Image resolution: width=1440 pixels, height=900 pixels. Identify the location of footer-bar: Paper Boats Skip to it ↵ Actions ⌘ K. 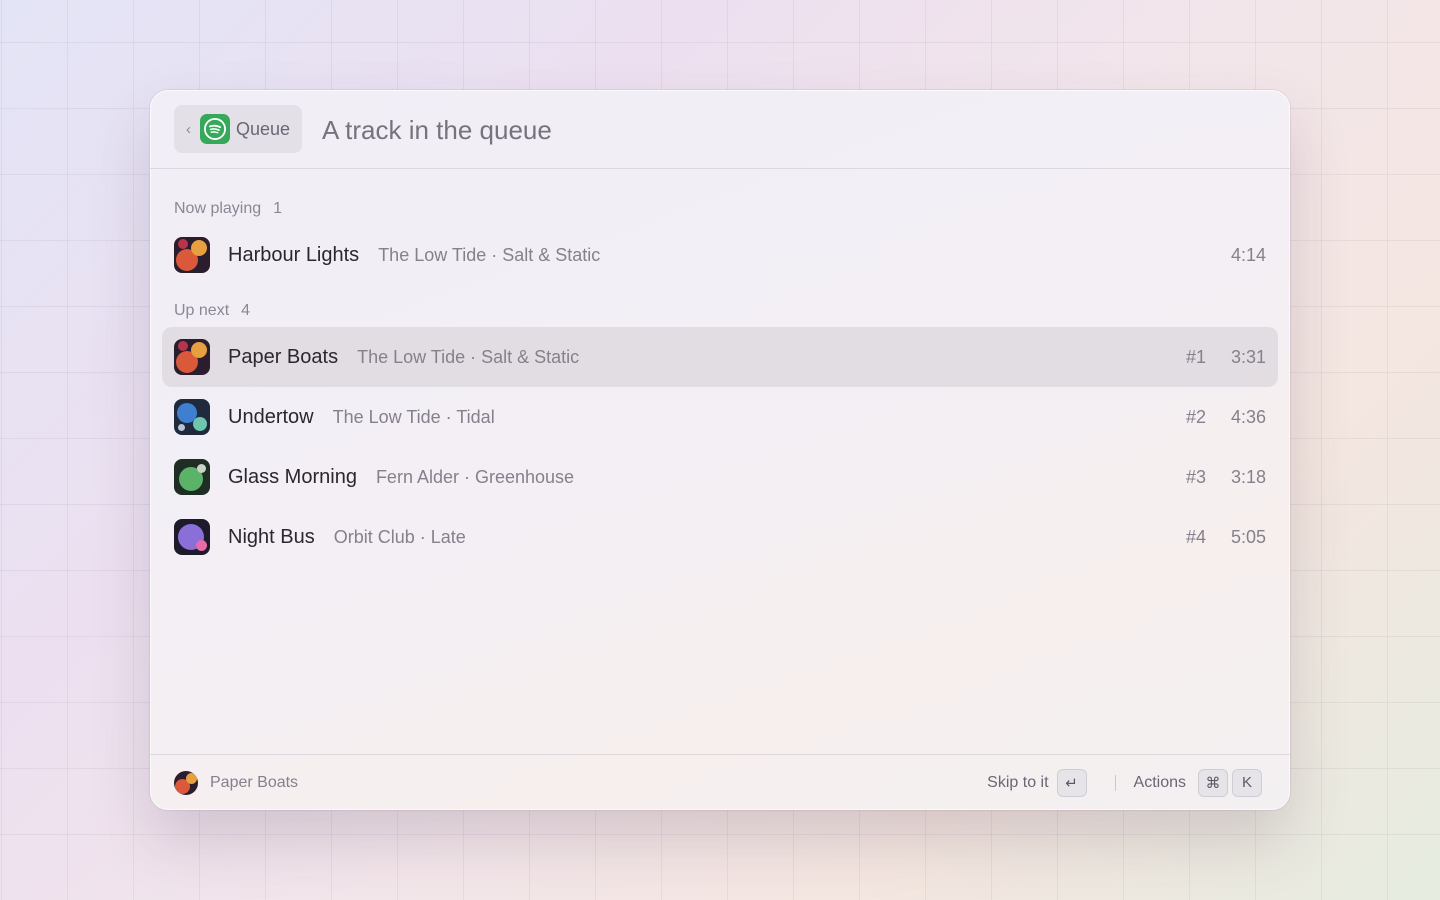
(720, 782).